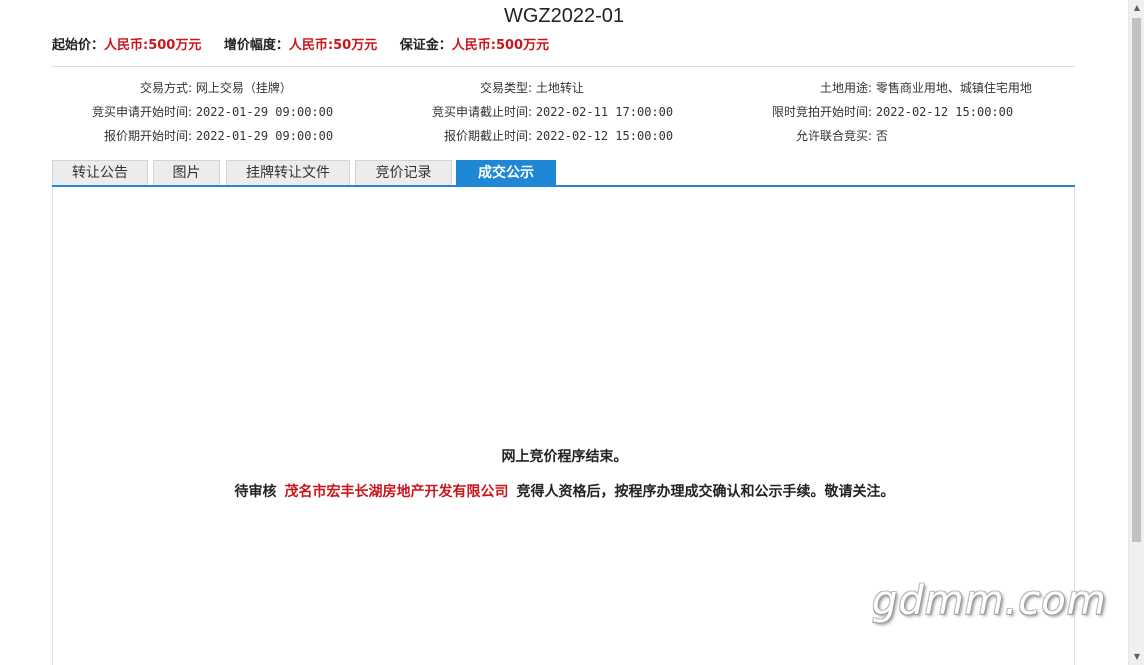 This screenshot has height=665, width=1144. Describe the element at coordinates (500, 45) in the screenshot. I see `deposit-value: 人民币:500万元` at that location.